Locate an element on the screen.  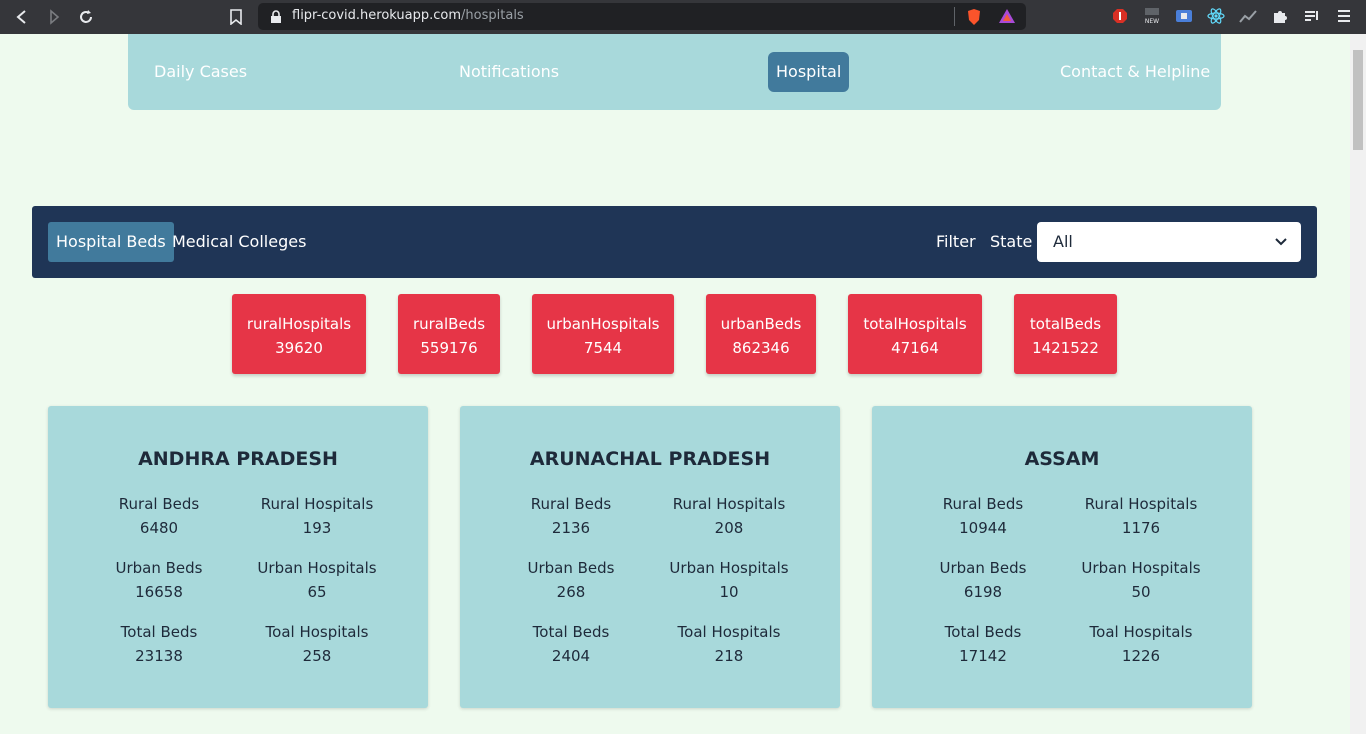
rural-hospitals-value: 1176 is located at coordinates (1141, 528).